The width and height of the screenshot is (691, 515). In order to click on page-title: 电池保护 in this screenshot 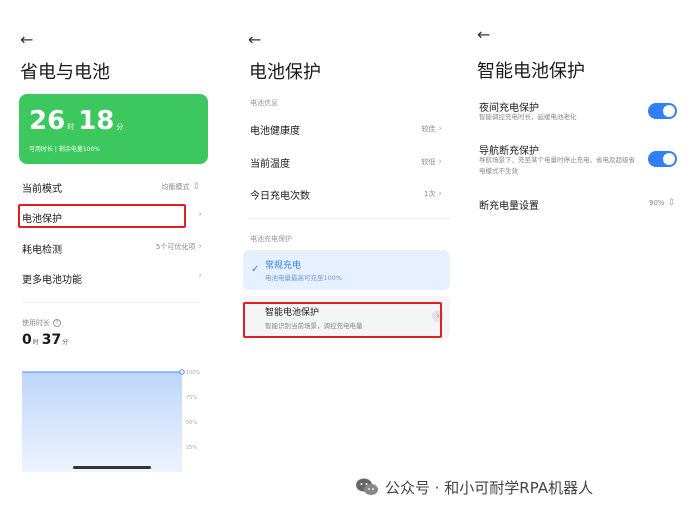, I will do `click(285, 72)`.